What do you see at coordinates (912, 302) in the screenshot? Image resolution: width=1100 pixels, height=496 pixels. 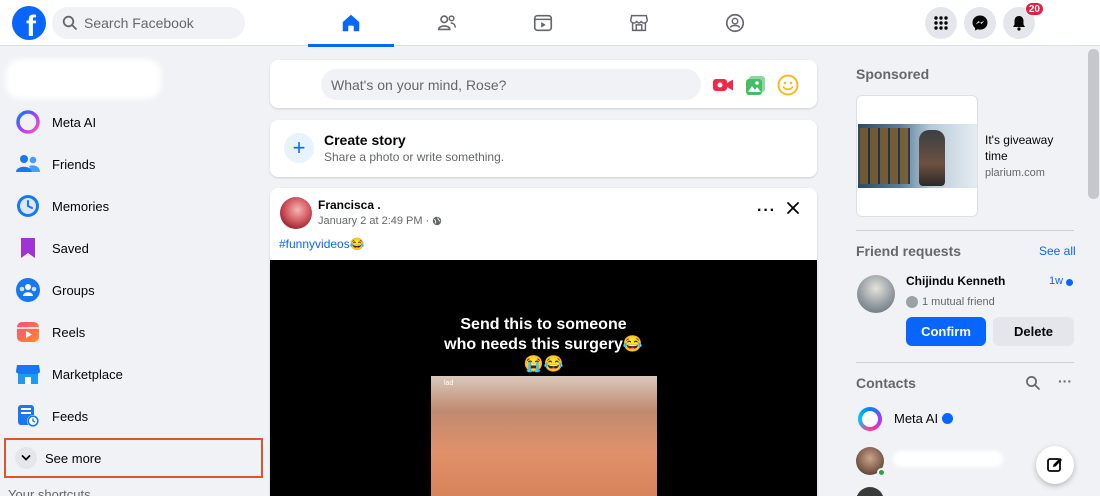 I see `mutual-friend-avatar` at bounding box center [912, 302].